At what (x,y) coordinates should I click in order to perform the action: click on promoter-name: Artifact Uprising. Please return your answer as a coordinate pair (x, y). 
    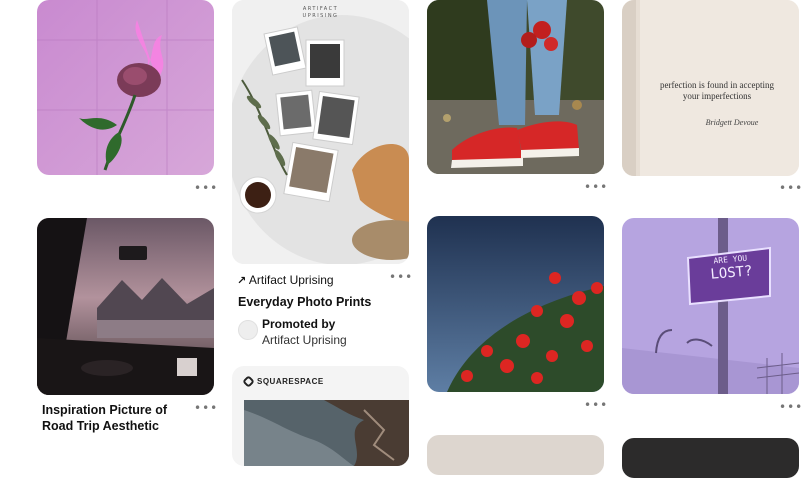
    Looking at the image, I should click on (304, 340).